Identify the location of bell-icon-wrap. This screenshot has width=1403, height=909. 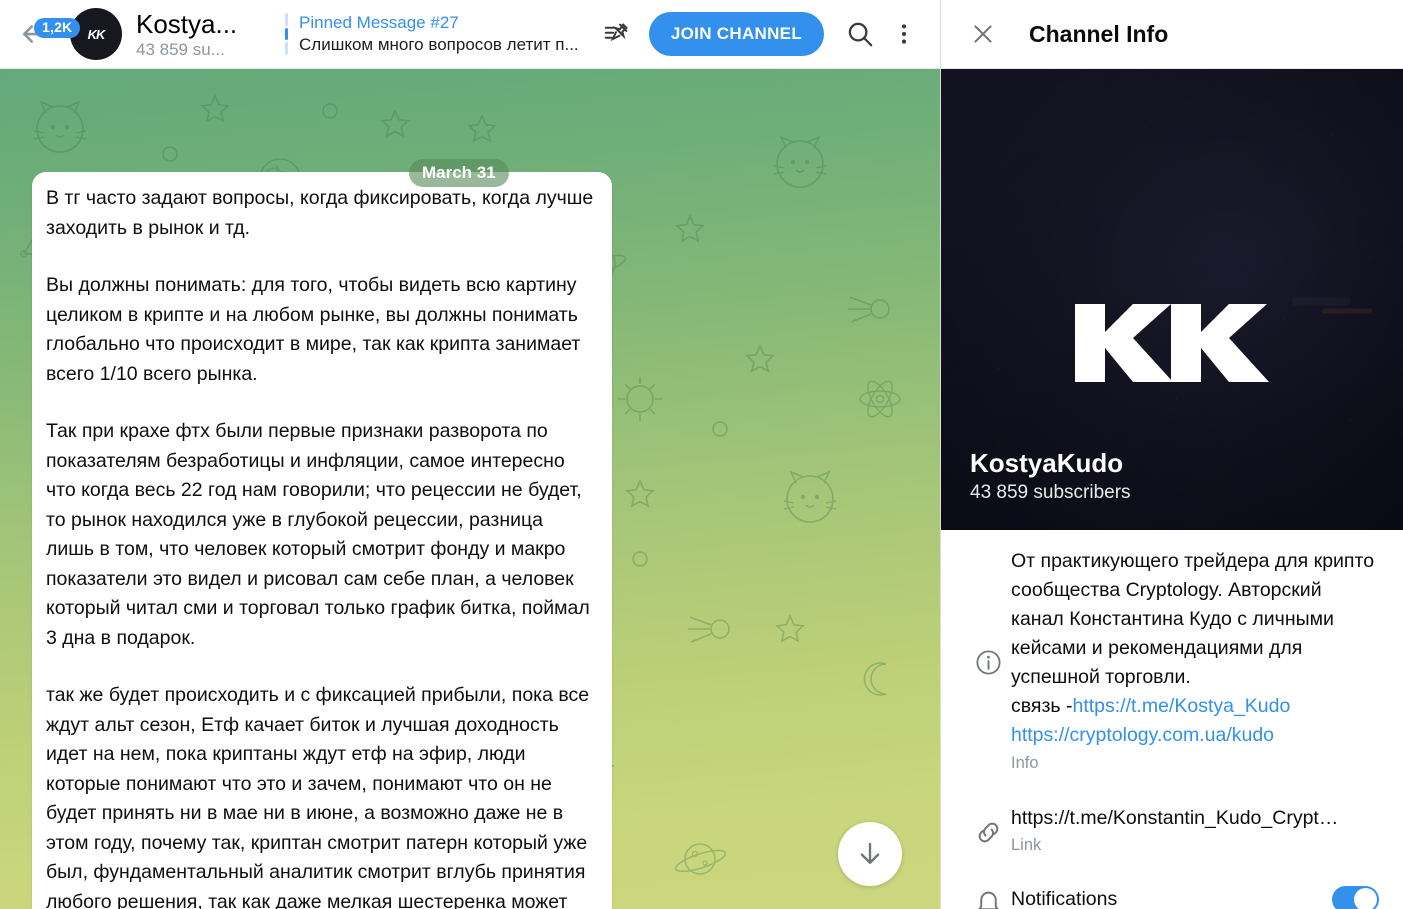
(988, 896).